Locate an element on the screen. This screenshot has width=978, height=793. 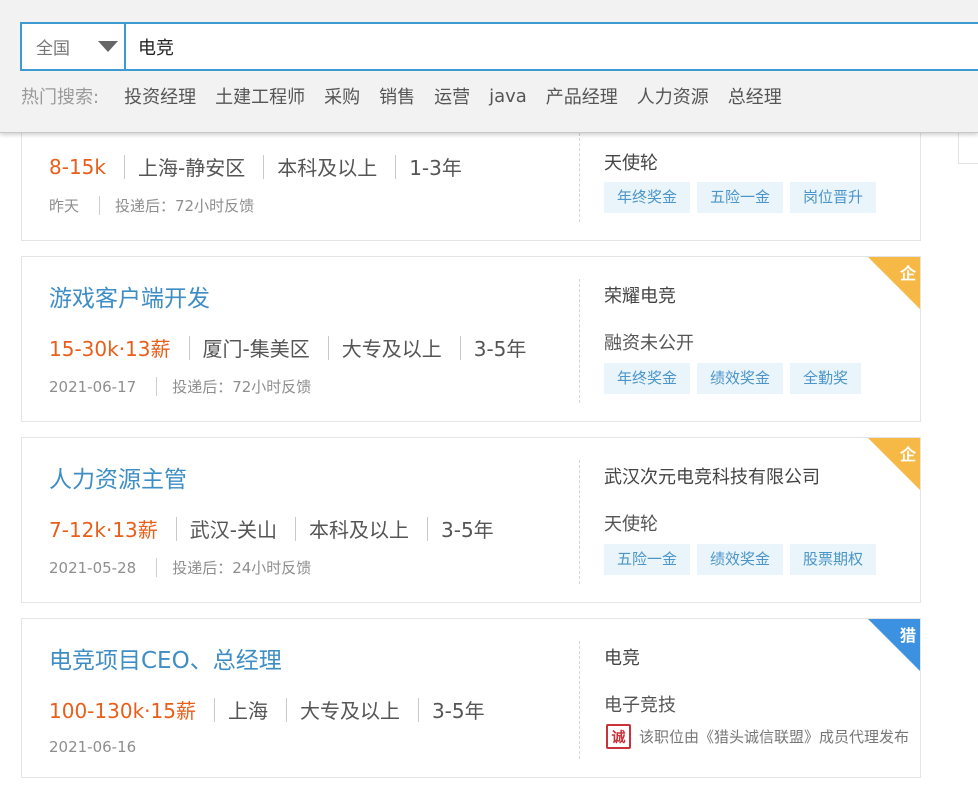
job-title: 人力资源主管 is located at coordinates (118, 477).